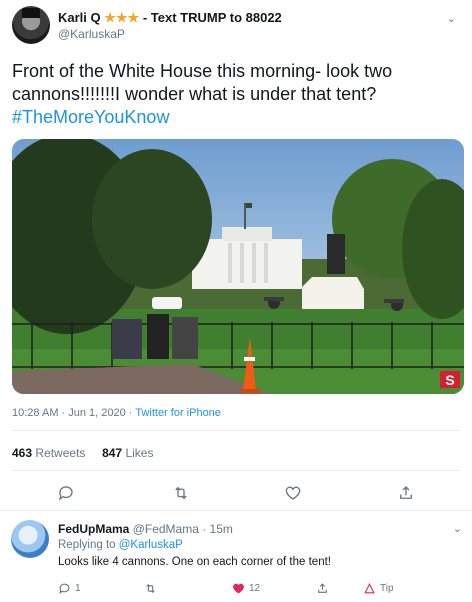  I want to click on reply-avatar, so click(30, 539).